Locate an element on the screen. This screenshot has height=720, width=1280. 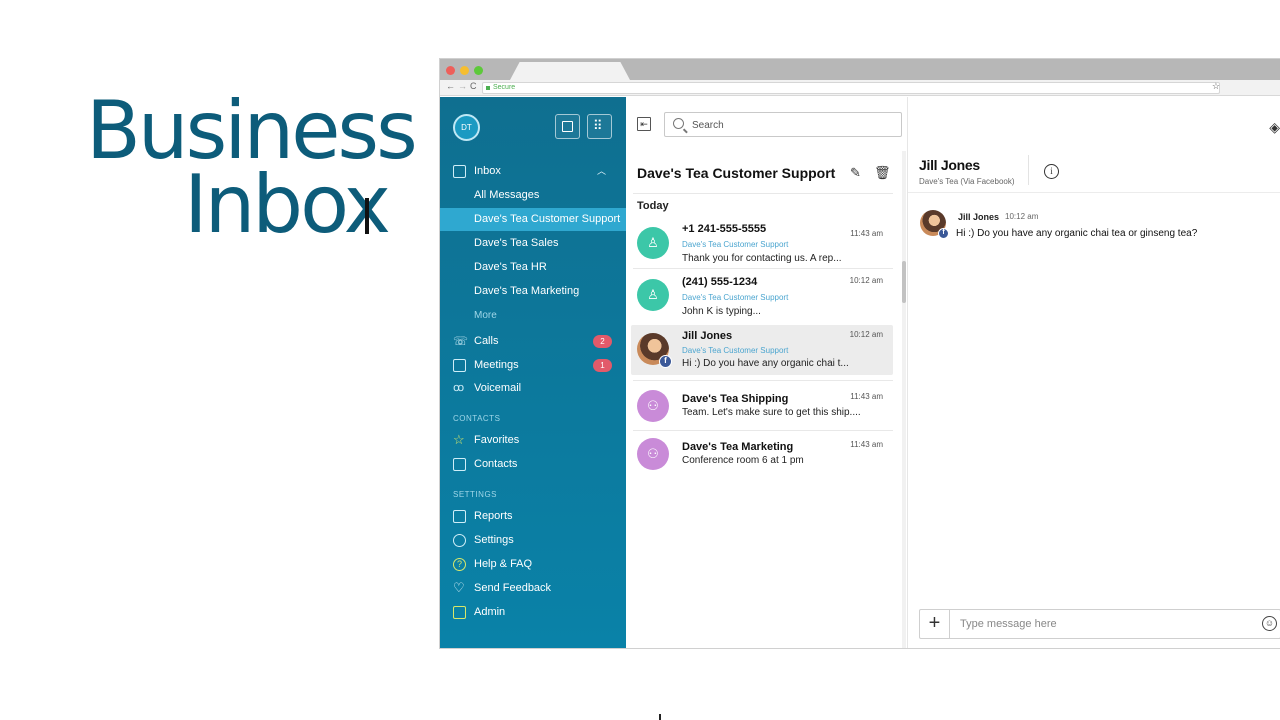
sidebar-item-label: Settings is located at coordinates (494, 540).